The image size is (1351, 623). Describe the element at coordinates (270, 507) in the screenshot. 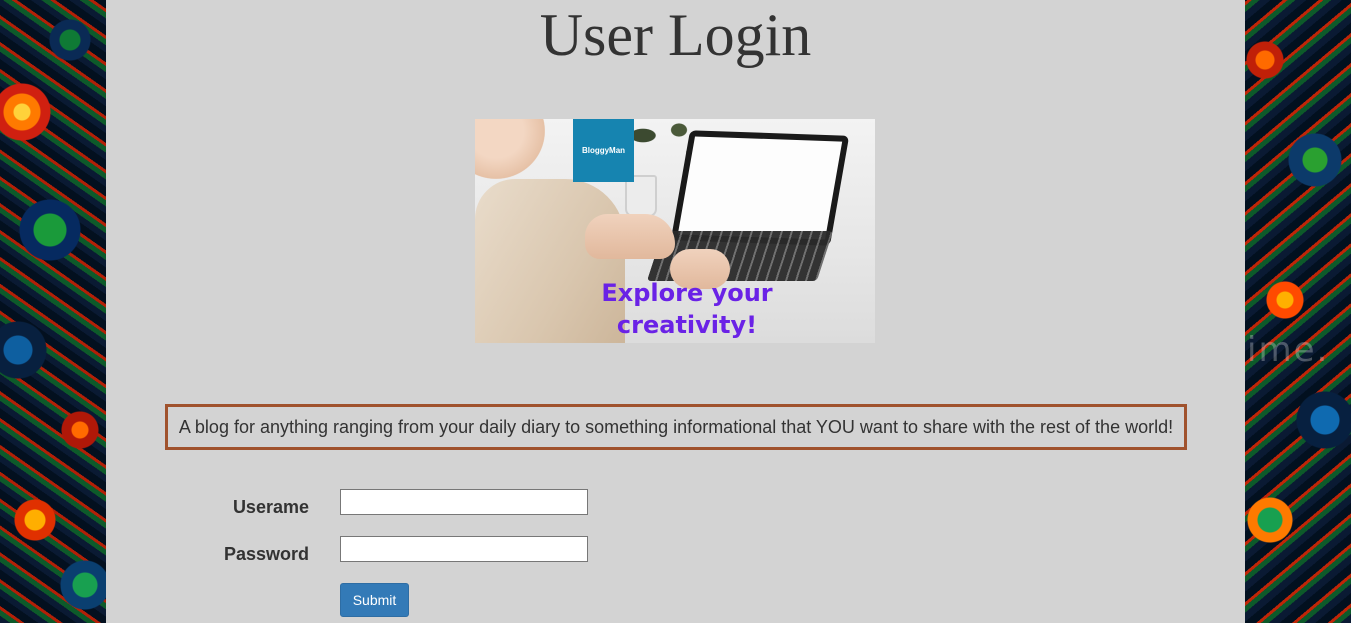

I see `username-label: Userame` at that location.